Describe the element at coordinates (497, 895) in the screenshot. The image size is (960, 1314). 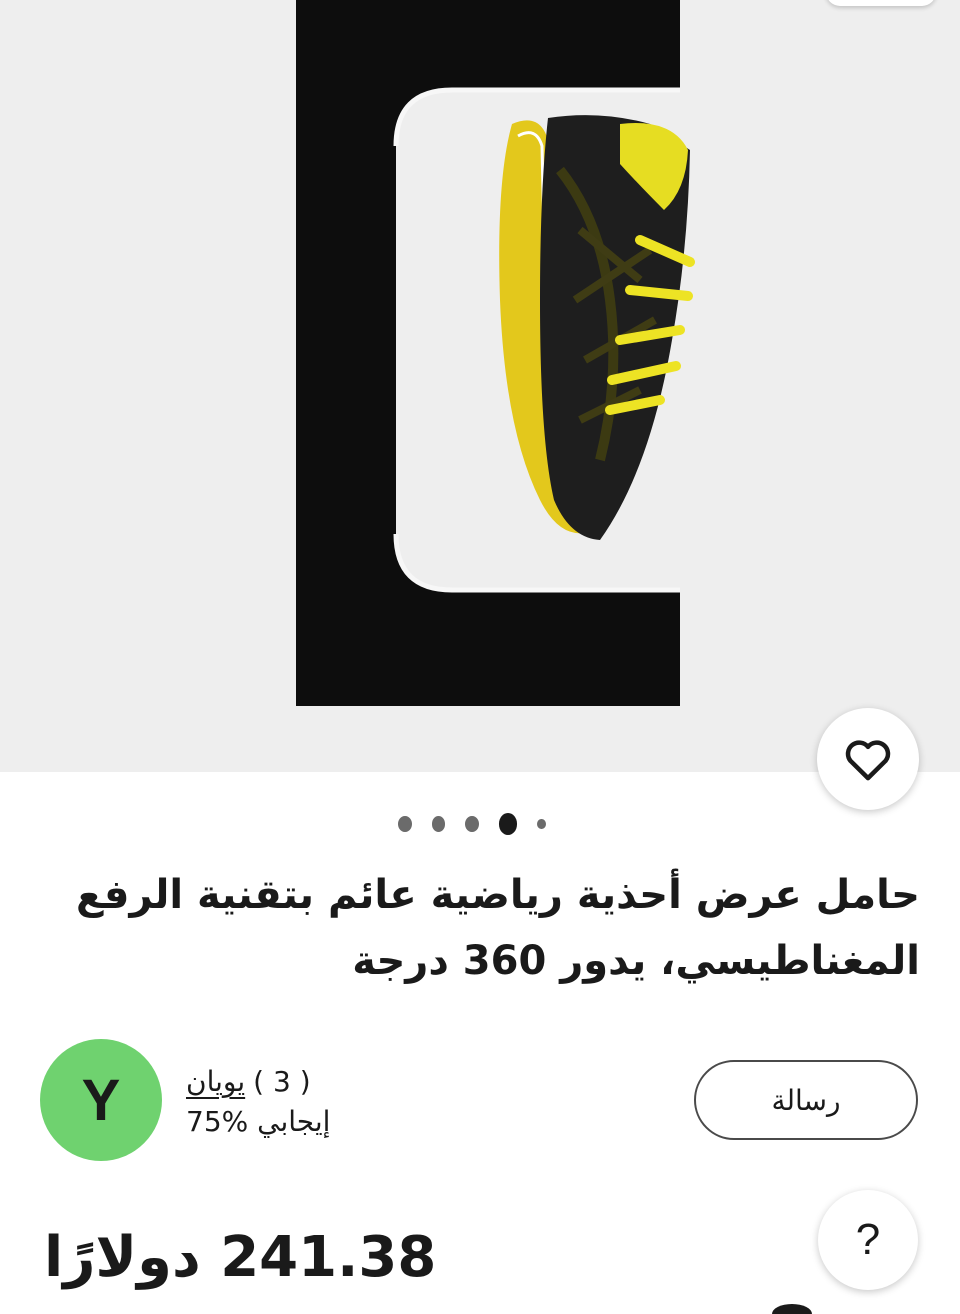
I see `title-line-1: حامل عرض أحذية رياضية عائم بتقنية الرفع` at that location.